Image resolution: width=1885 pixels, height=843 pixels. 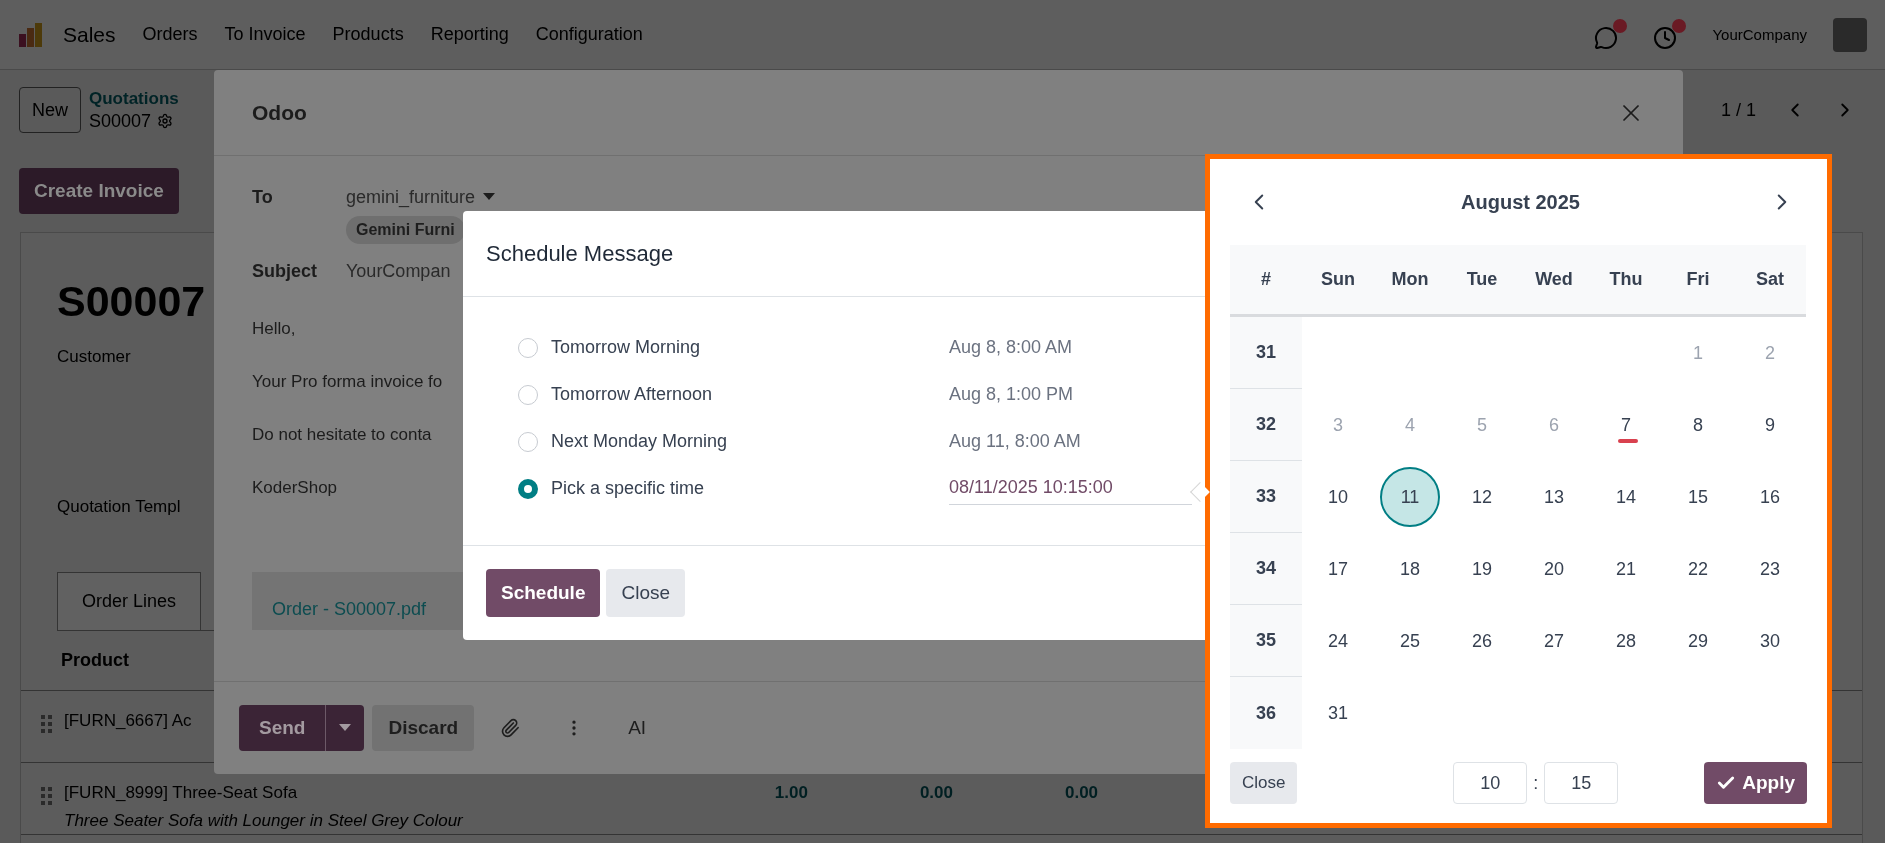 What do you see at coordinates (1338, 281) in the screenshot?
I see `weekday-header: Sun` at bounding box center [1338, 281].